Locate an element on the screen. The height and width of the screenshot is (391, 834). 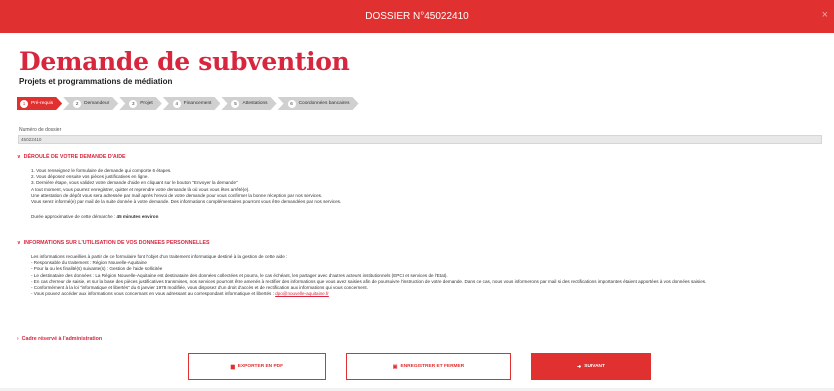
duration-value: 45 minutes environ is located at coordinates (137, 217).